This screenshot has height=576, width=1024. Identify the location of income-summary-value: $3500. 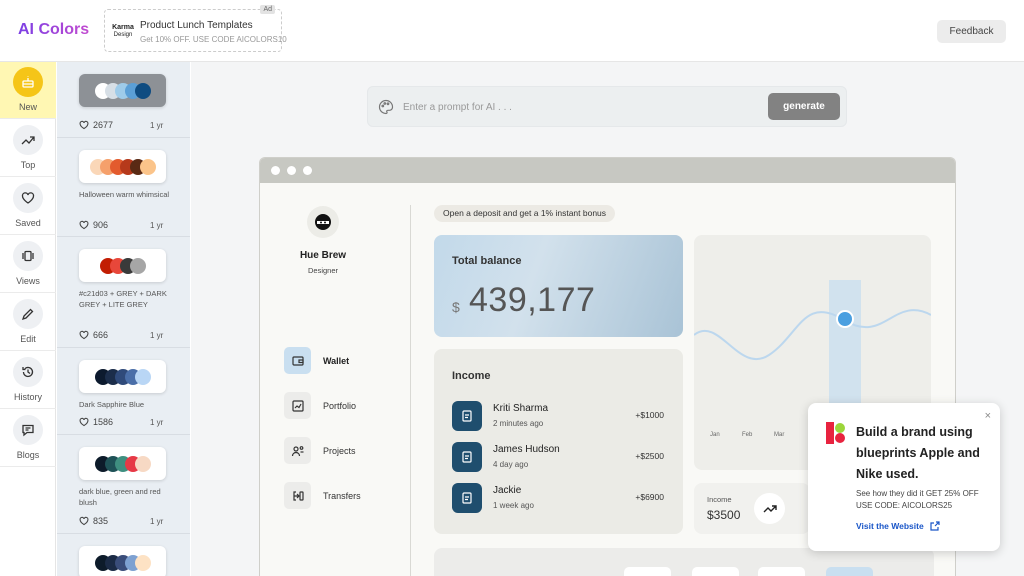
(724, 515).